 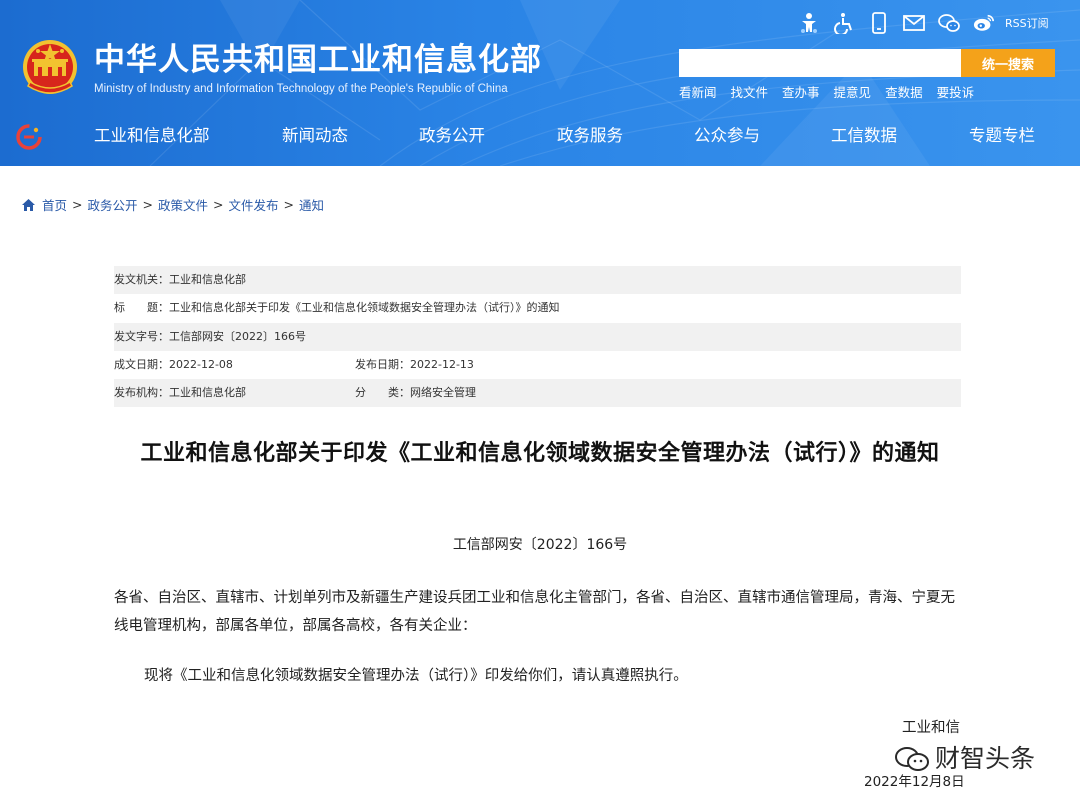 What do you see at coordinates (914, 23) in the screenshot?
I see `mail-icon` at bounding box center [914, 23].